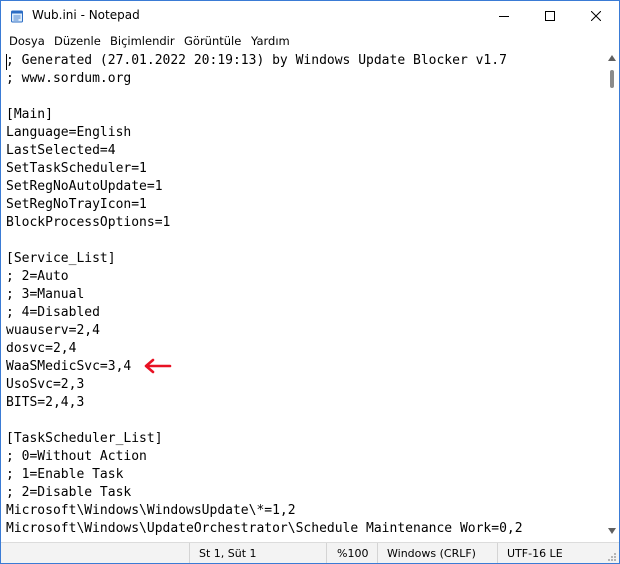 This screenshot has width=620, height=564. I want to click on editor-line: Language=English, so click(69, 132).